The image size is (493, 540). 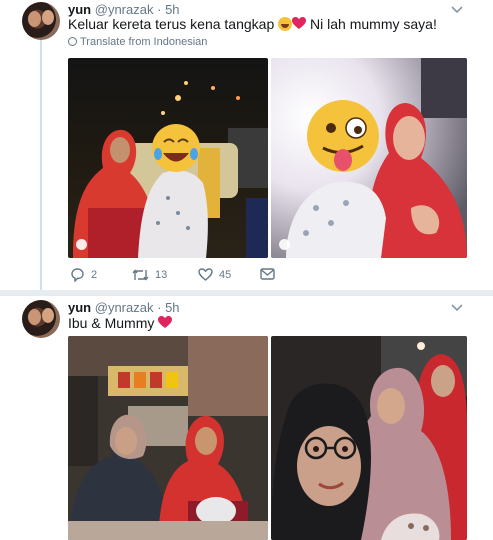 I want to click on photo-1-right, so click(x=369, y=158).